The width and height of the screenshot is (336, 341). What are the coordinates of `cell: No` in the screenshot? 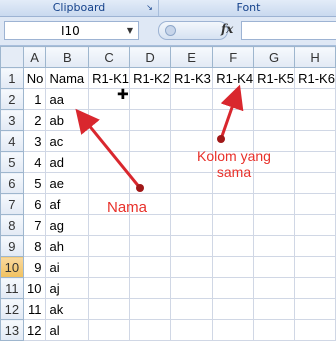 It's located at (34, 78).